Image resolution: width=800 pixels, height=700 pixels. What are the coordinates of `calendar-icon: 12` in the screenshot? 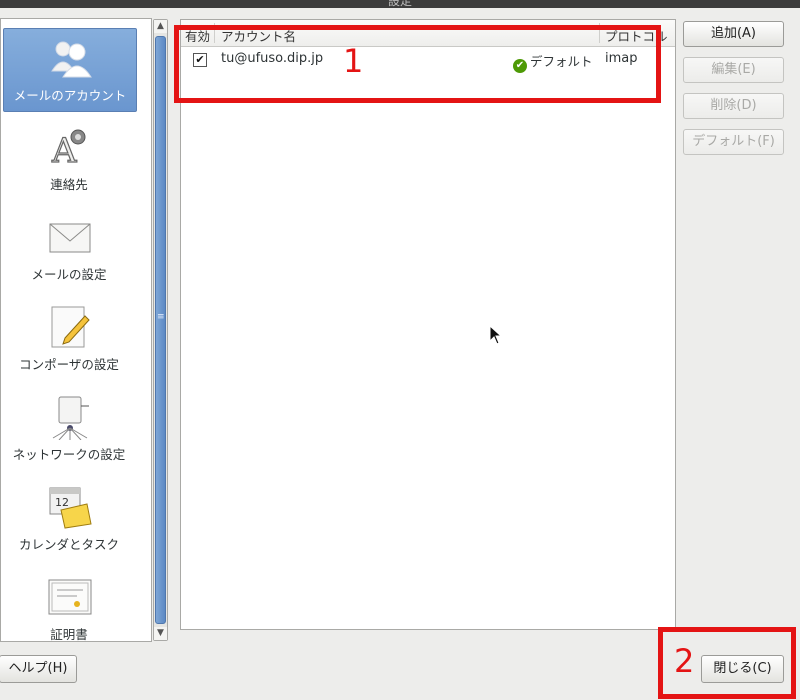 It's located at (70, 508).